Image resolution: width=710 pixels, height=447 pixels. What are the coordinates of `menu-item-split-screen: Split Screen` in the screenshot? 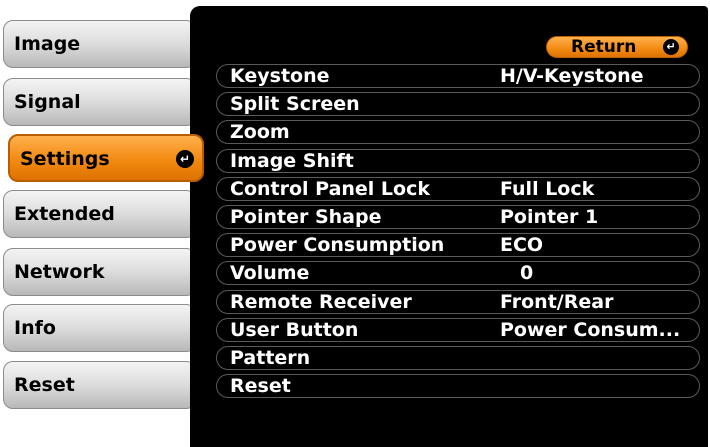 It's located at (458, 104).